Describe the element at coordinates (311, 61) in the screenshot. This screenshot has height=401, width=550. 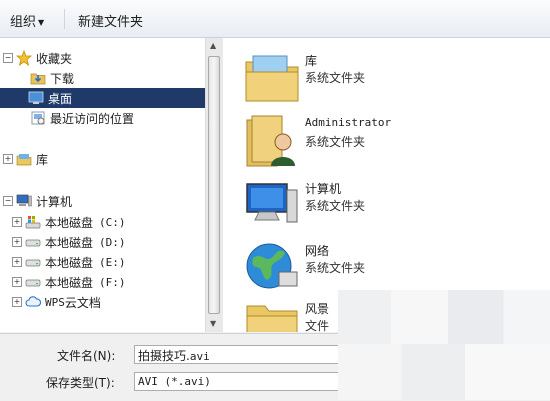
I see `item-name: 库` at that location.